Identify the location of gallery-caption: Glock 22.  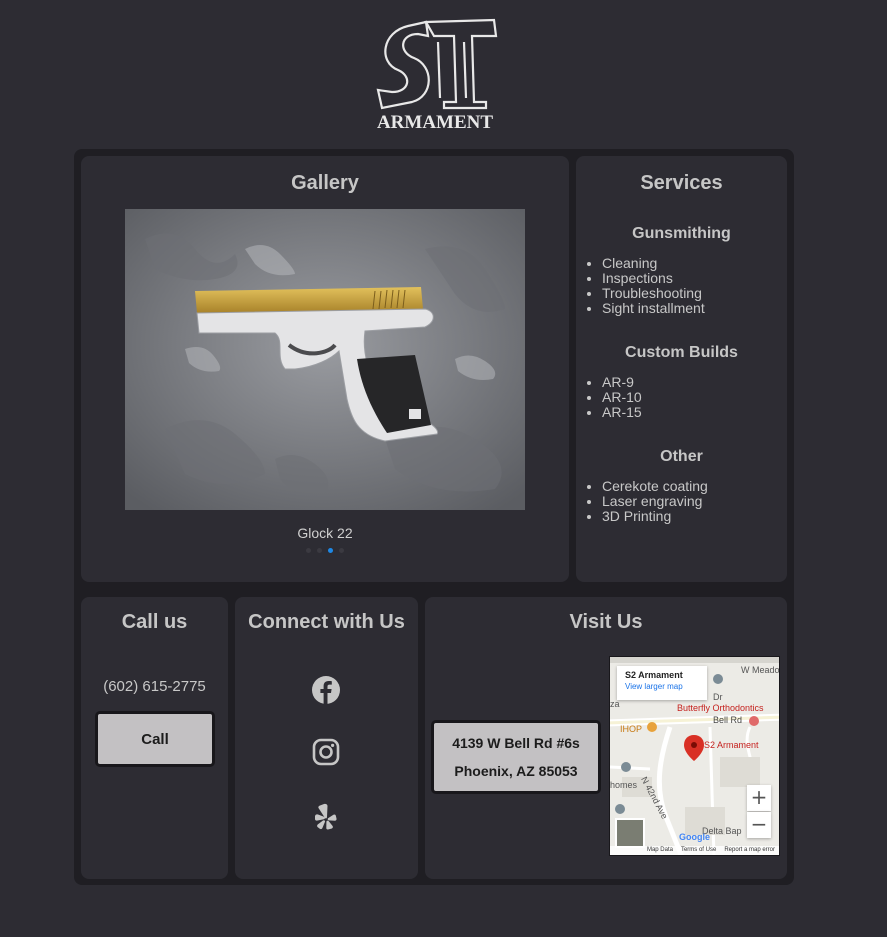
(325, 533).